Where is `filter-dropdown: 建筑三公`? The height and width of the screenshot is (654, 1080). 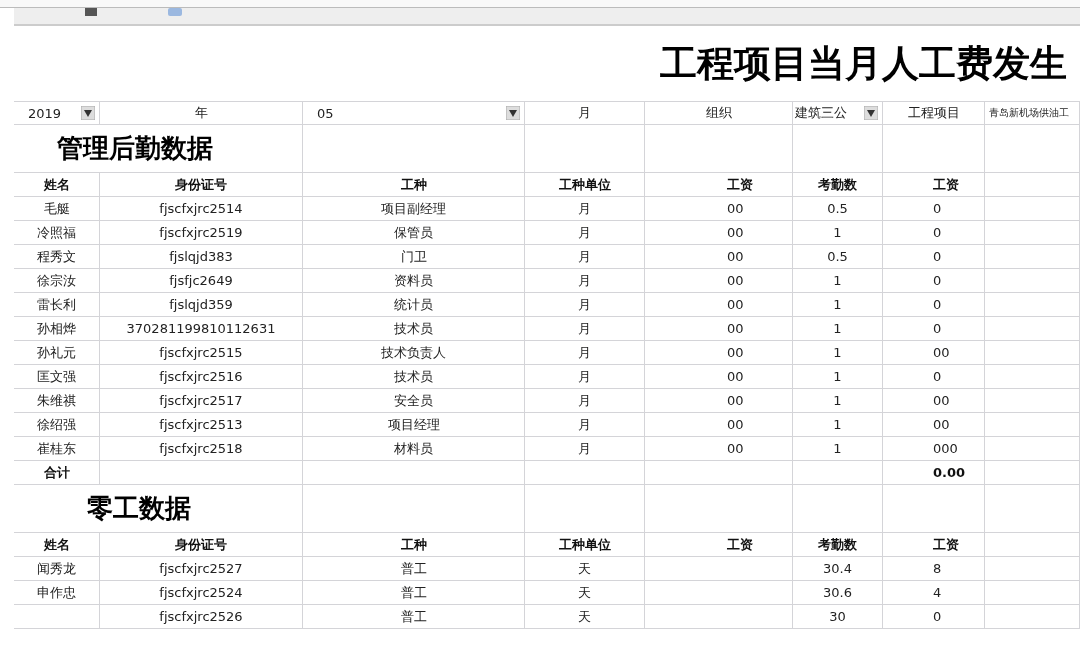
filter-dropdown: 建筑三公 is located at coordinates (838, 113).